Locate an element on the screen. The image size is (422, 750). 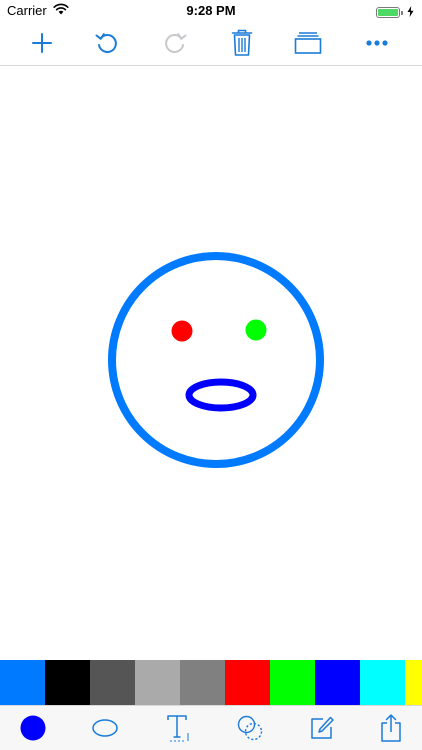
current-color-button is located at coordinates (33, 728).